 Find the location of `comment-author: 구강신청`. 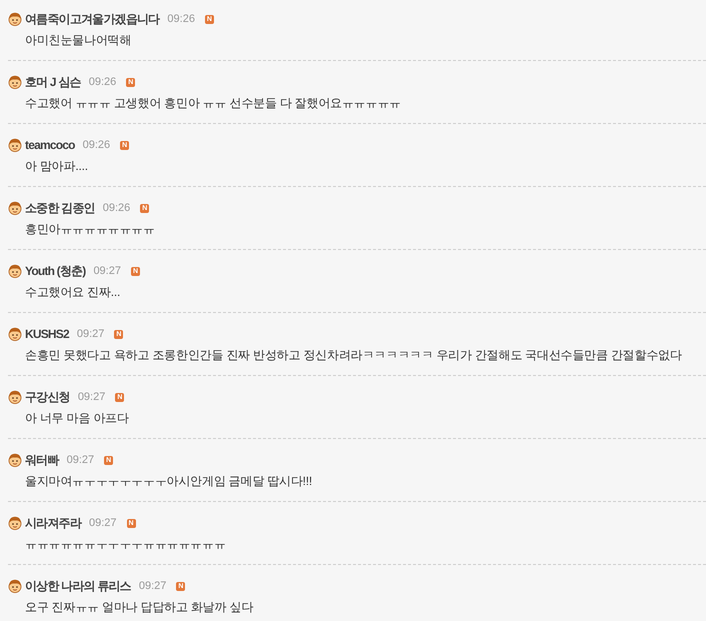

comment-author: 구강신청 is located at coordinates (47, 397).